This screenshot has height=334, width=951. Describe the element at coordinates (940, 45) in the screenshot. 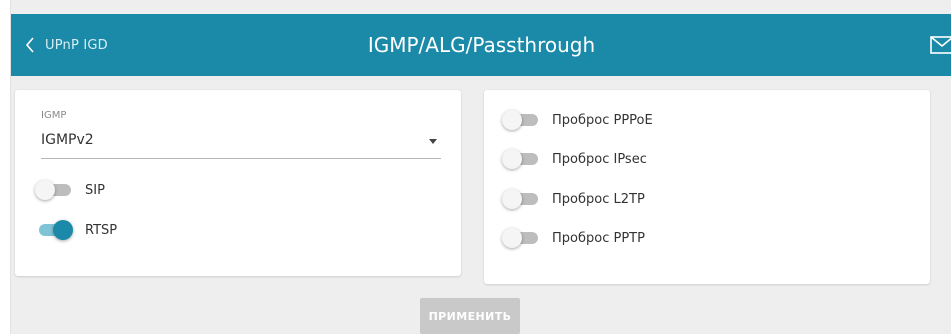

I see `mail-icon` at that location.